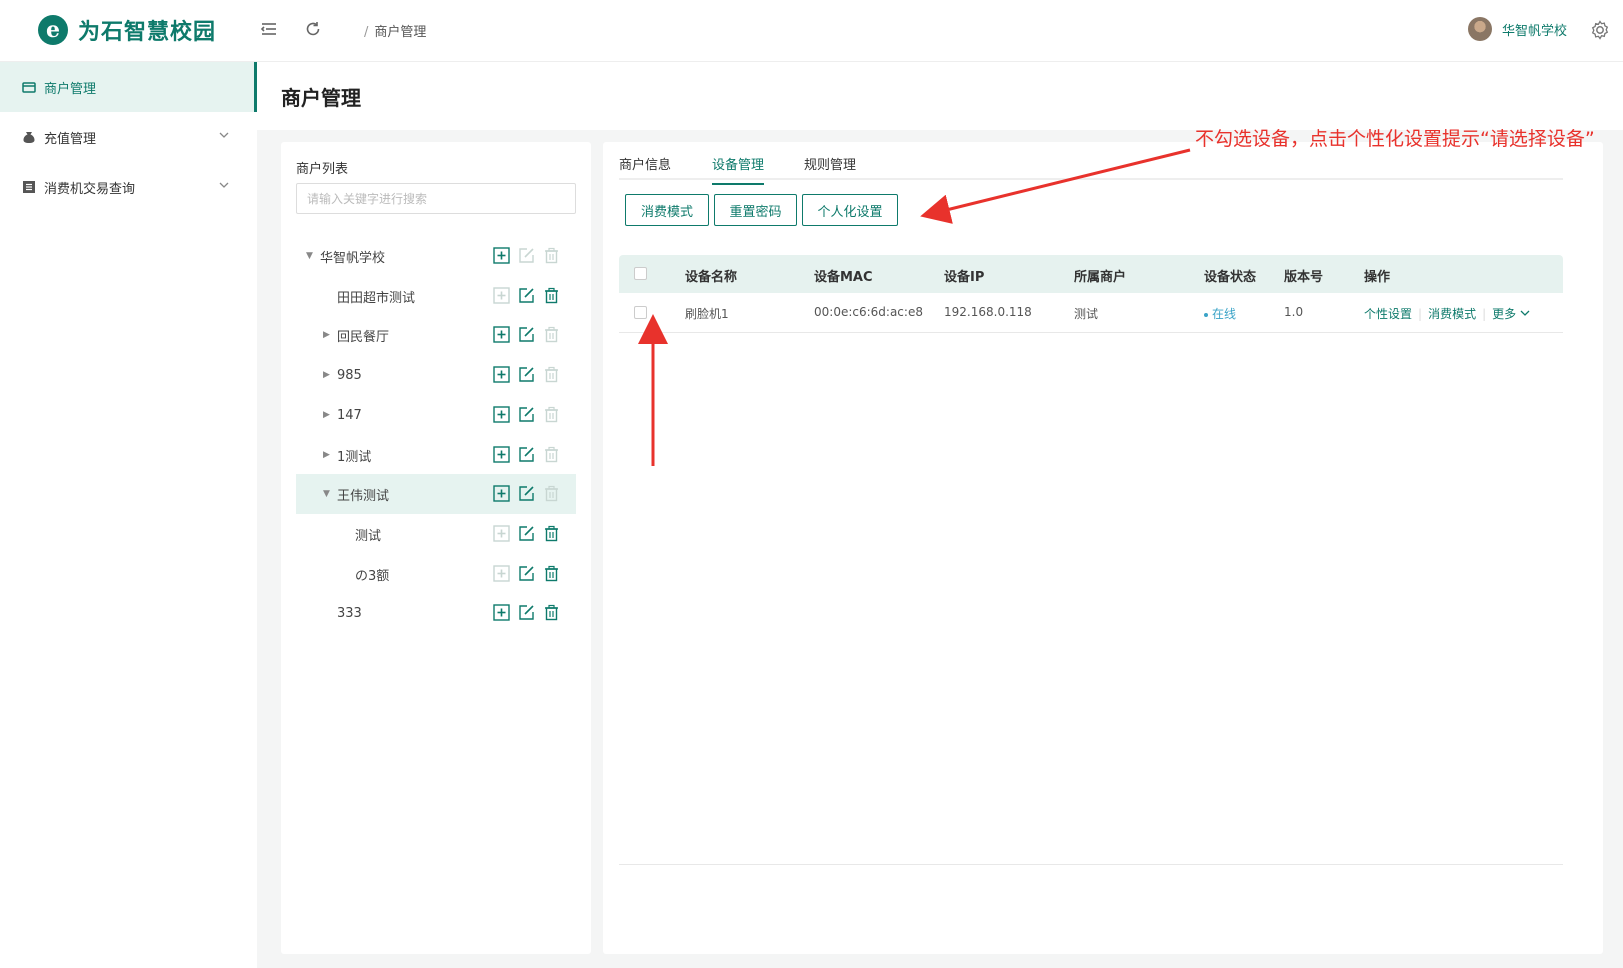  What do you see at coordinates (645, 168) in the screenshot?
I see `tab-merchant-info: 商户信息` at bounding box center [645, 168].